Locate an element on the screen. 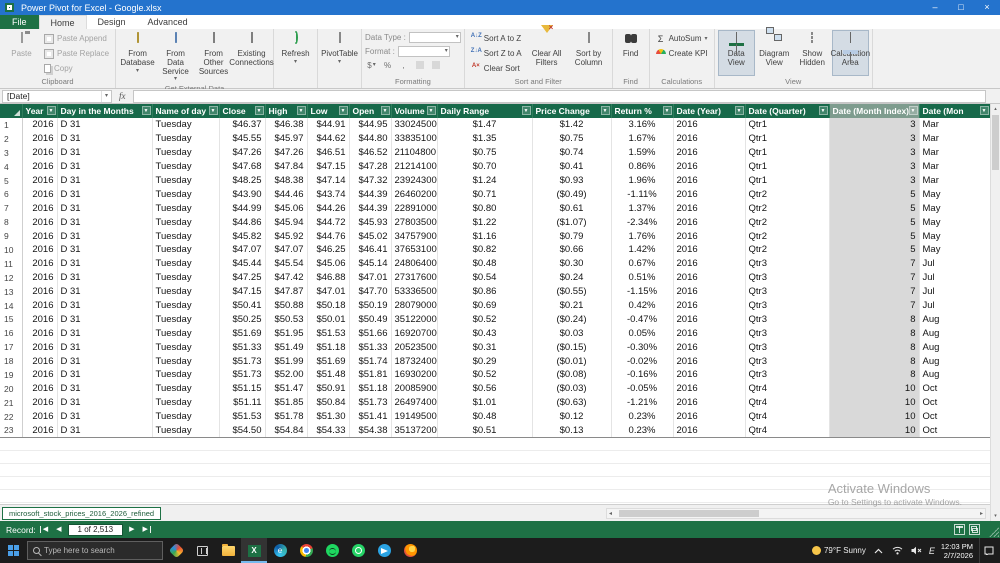 The width and height of the screenshot is (1000, 563). cell-open: $51.41 is located at coordinates (370, 416).